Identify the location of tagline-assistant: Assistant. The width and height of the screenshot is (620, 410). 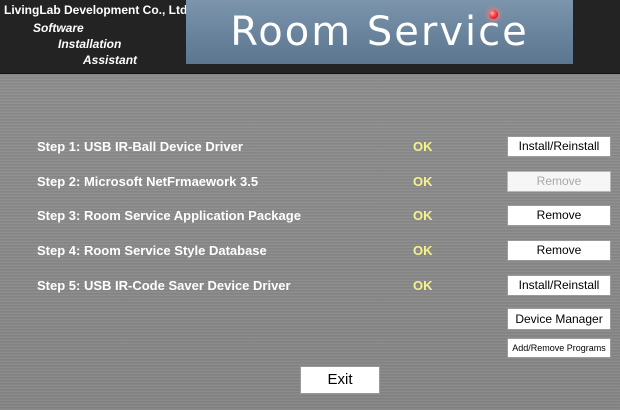
(110, 60).